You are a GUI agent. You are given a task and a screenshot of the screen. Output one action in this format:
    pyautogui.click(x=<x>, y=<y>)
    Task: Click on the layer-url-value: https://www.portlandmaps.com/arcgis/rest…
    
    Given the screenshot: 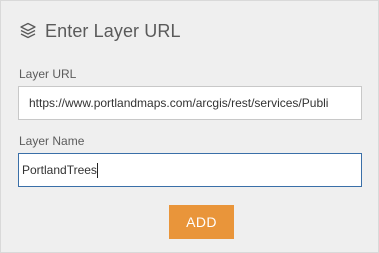 What is the action you would take?
    pyautogui.click(x=179, y=103)
    